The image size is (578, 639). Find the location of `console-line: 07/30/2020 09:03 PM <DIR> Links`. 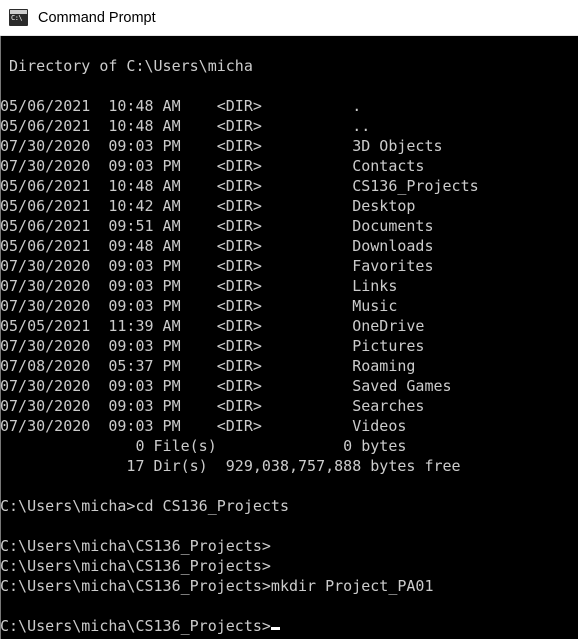

console-line: 07/30/2020 09:03 PM <DIR> Links is located at coordinates (199, 286).